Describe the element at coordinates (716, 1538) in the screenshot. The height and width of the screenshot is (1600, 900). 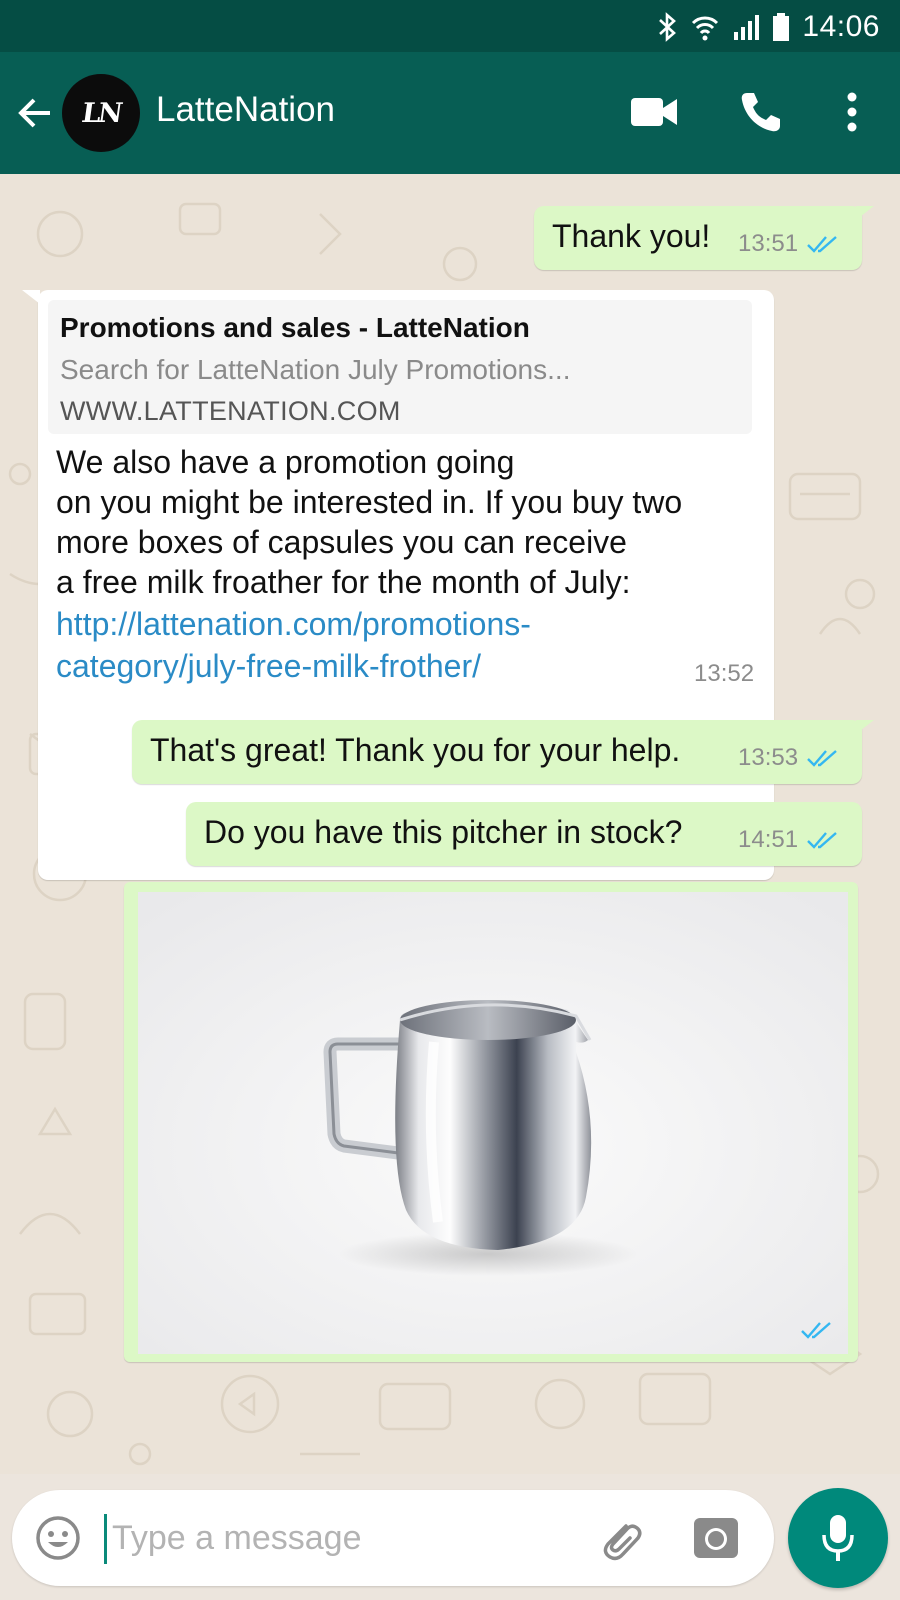
I see `camera-icon` at that location.